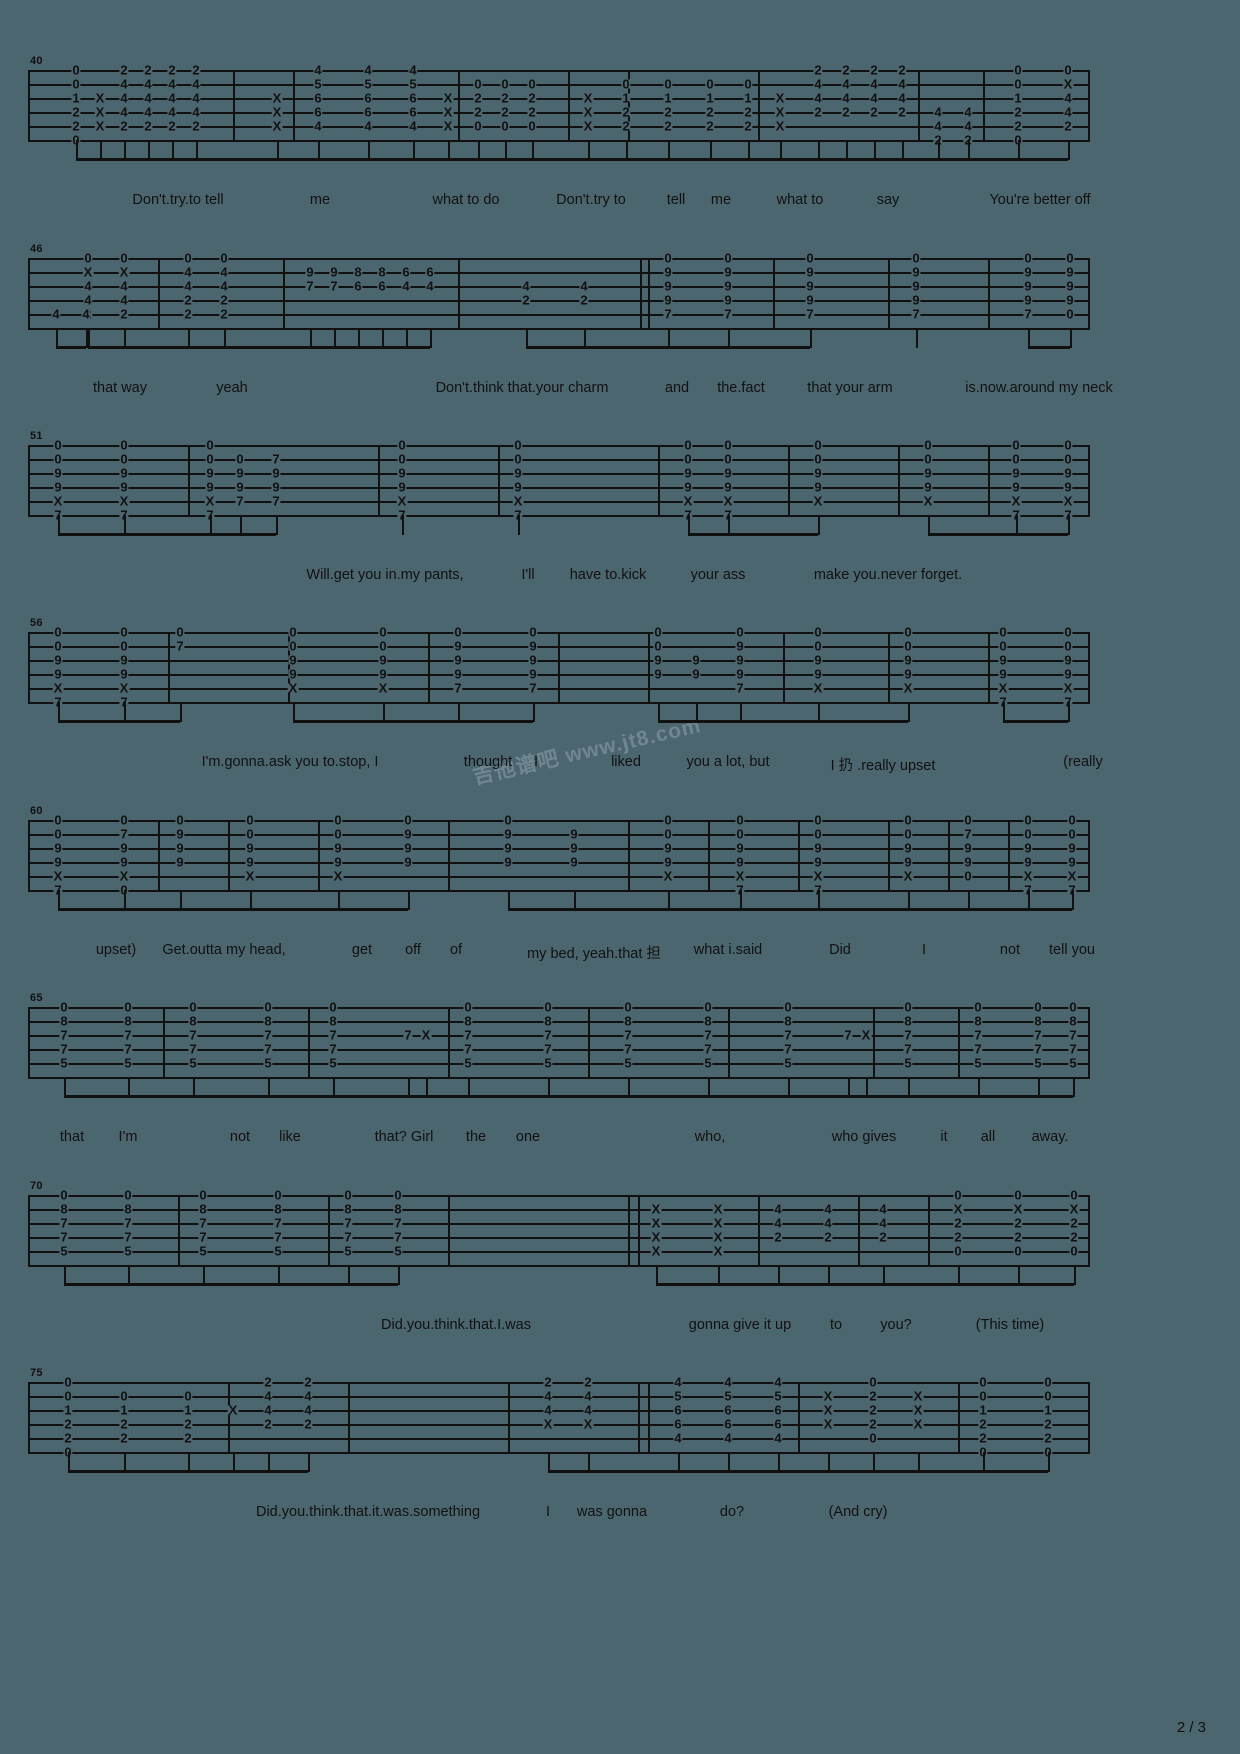 The height and width of the screenshot is (1754, 1240). Describe the element at coordinates (488, 762) in the screenshot. I see `lyric-word: thought` at that location.